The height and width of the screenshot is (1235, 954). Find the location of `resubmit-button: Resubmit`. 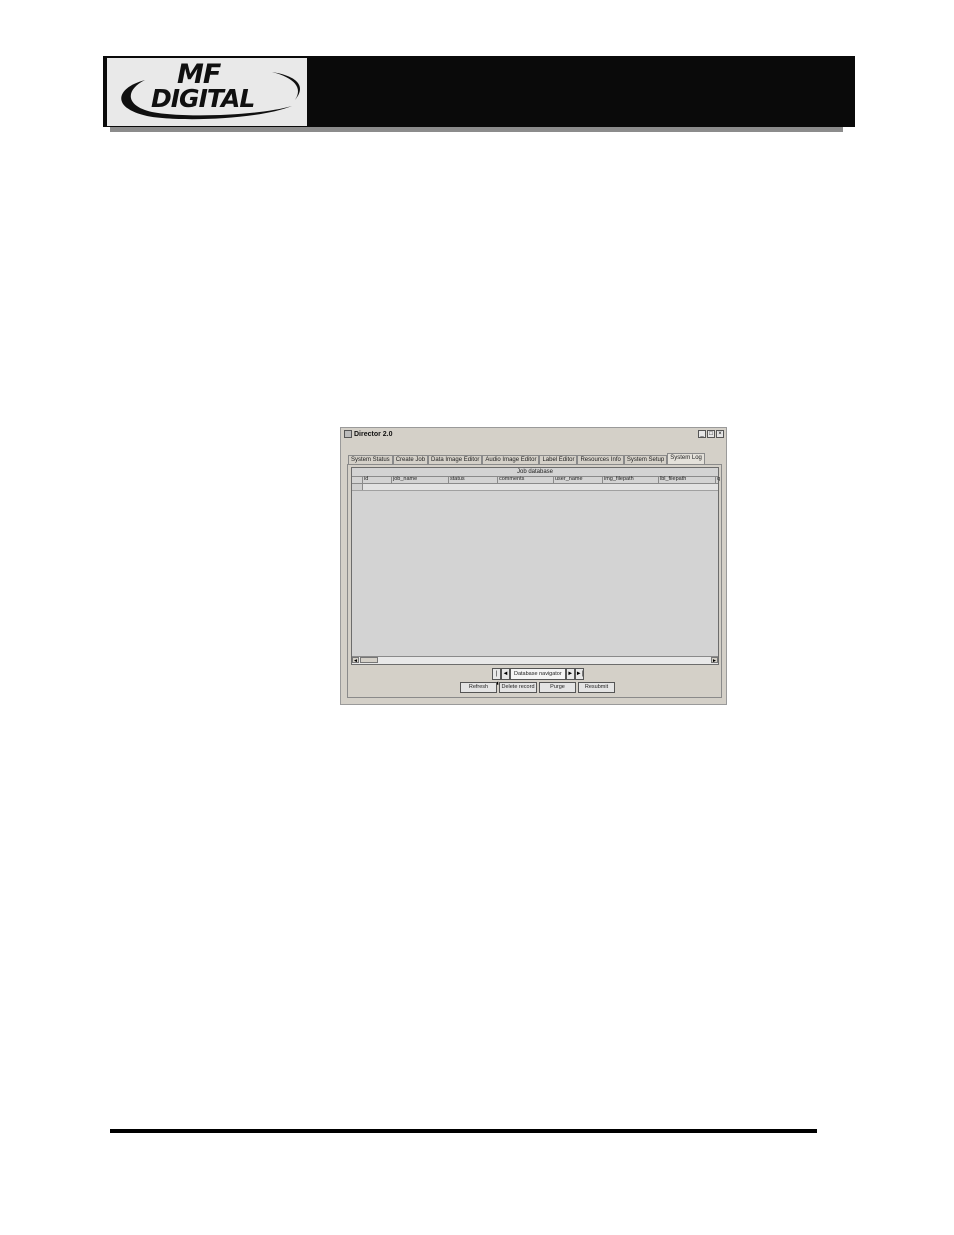

resubmit-button: Resubmit is located at coordinates (596, 687).